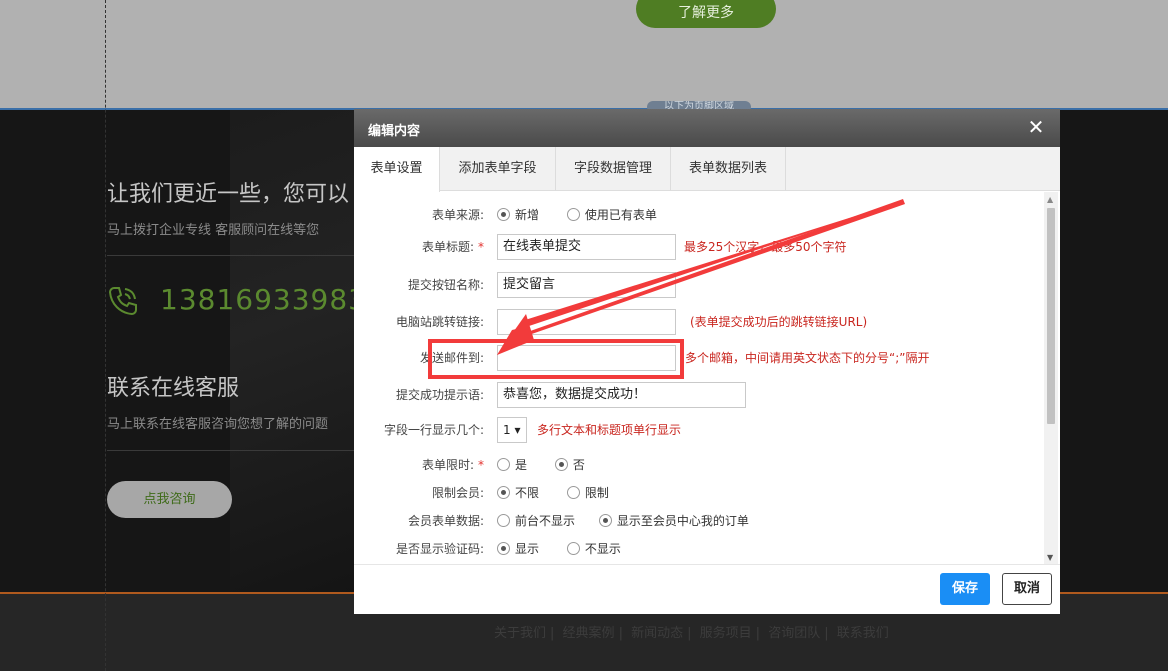 Image resolution: width=1168 pixels, height=671 pixels. What do you see at coordinates (394, 131) in the screenshot?
I see `dialog-title: 编辑内容` at bounding box center [394, 131].